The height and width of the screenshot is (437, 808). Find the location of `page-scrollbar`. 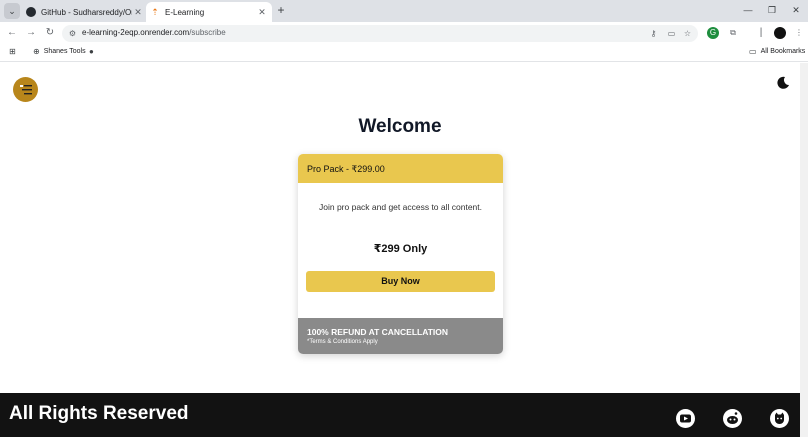

page-scrollbar is located at coordinates (804, 250).